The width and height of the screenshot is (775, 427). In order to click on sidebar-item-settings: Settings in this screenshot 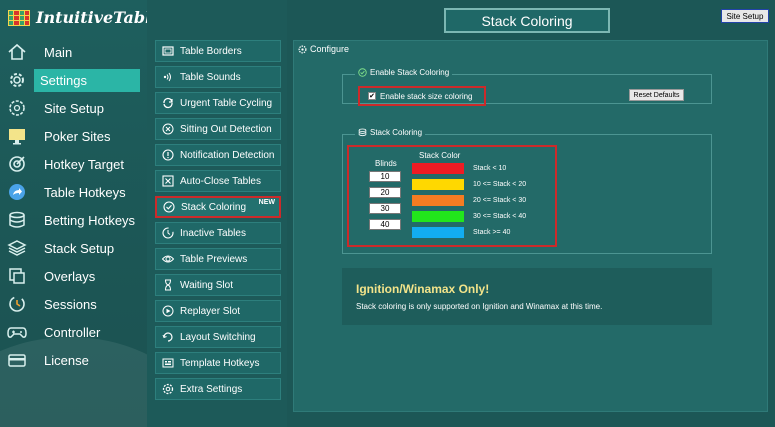, I will do `click(73, 80)`.